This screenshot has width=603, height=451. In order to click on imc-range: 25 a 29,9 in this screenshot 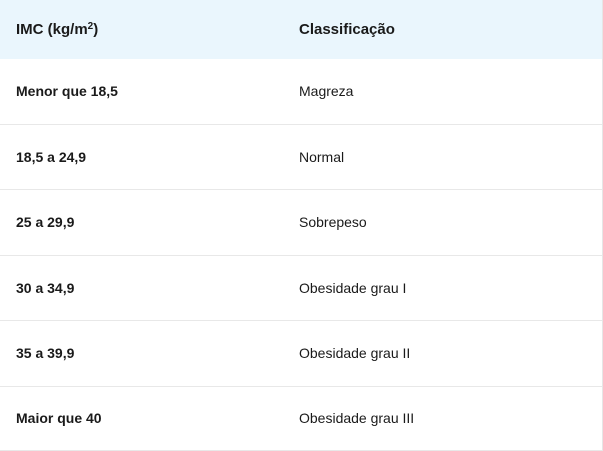, I will do `click(45, 222)`.